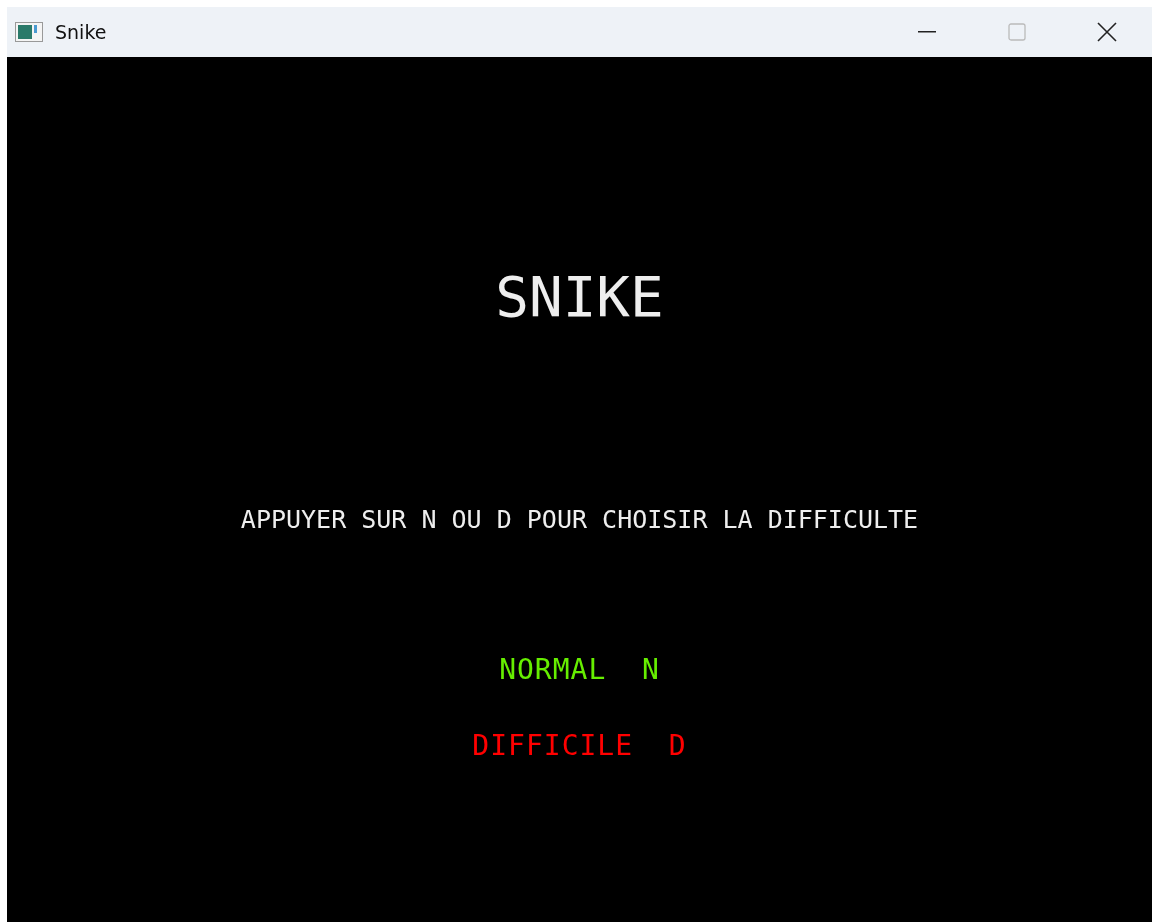 The height and width of the screenshot is (922, 1152). Describe the element at coordinates (1017, 32) in the screenshot. I see `maximize-icon` at that location.